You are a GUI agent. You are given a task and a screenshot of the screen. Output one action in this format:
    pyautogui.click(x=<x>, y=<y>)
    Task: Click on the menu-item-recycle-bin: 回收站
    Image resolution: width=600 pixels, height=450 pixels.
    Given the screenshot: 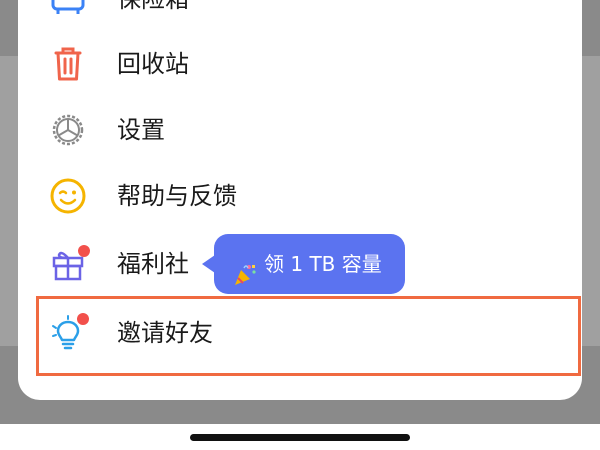 What is the action you would take?
    pyautogui.click(x=300, y=64)
    